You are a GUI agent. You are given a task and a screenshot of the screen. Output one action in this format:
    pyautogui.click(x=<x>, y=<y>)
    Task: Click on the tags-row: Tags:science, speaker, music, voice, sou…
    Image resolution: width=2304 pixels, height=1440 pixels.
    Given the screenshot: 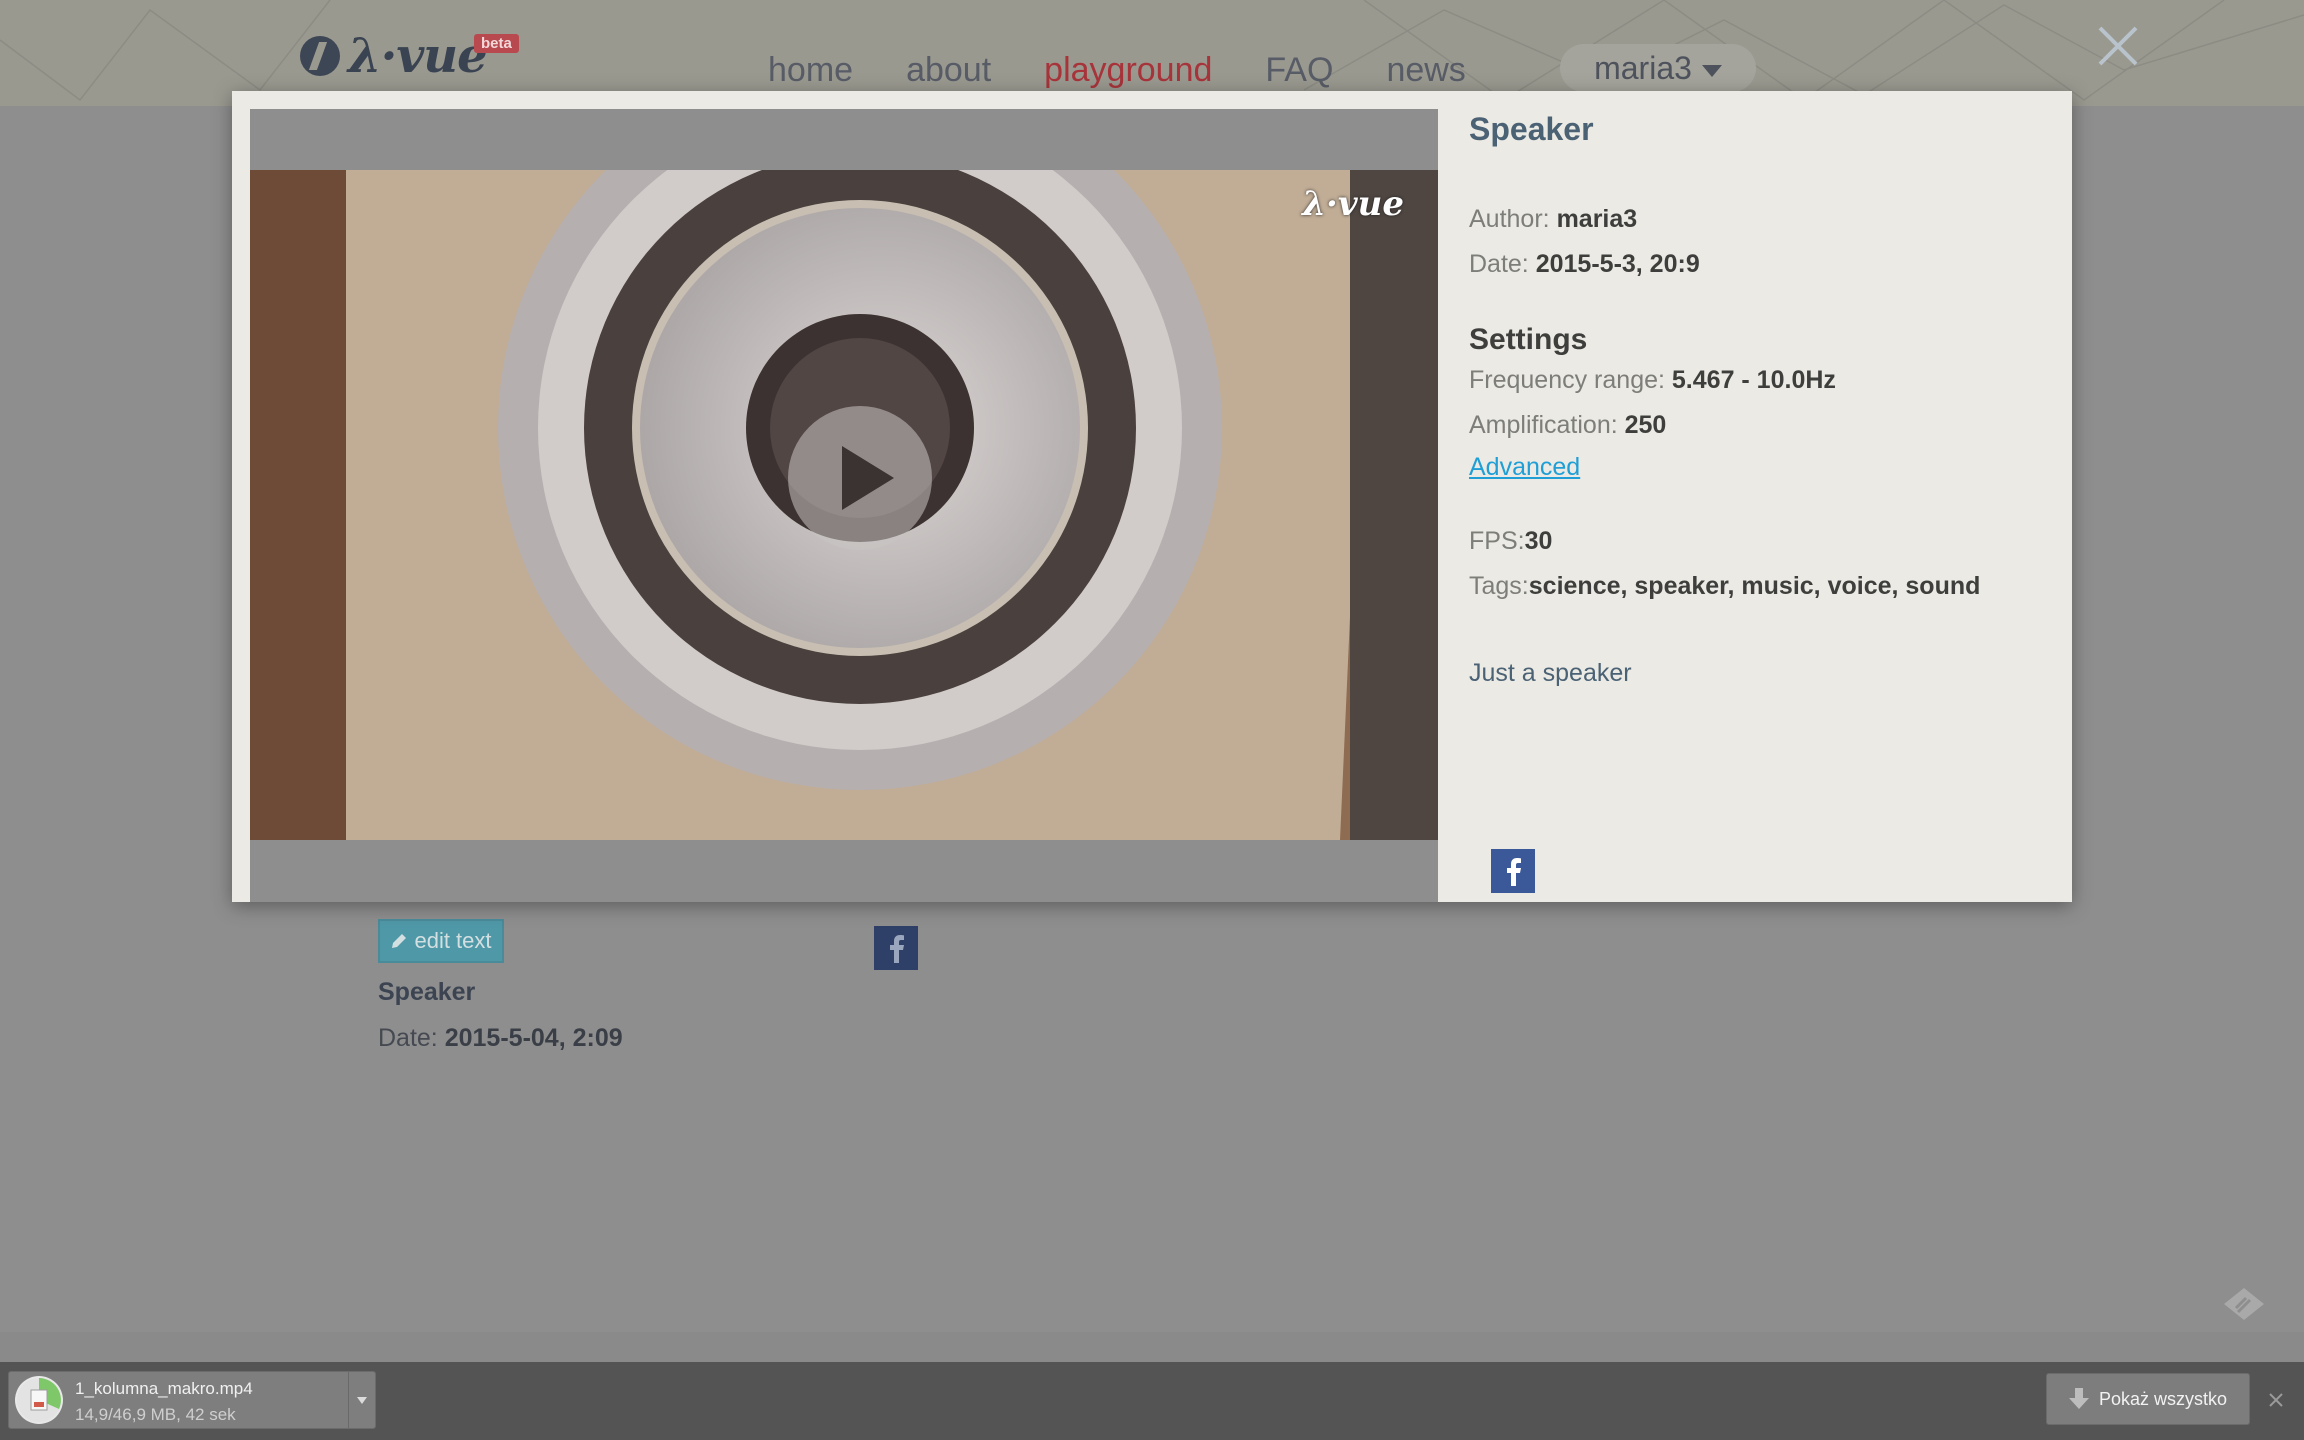 What is the action you would take?
    pyautogui.click(x=1724, y=586)
    